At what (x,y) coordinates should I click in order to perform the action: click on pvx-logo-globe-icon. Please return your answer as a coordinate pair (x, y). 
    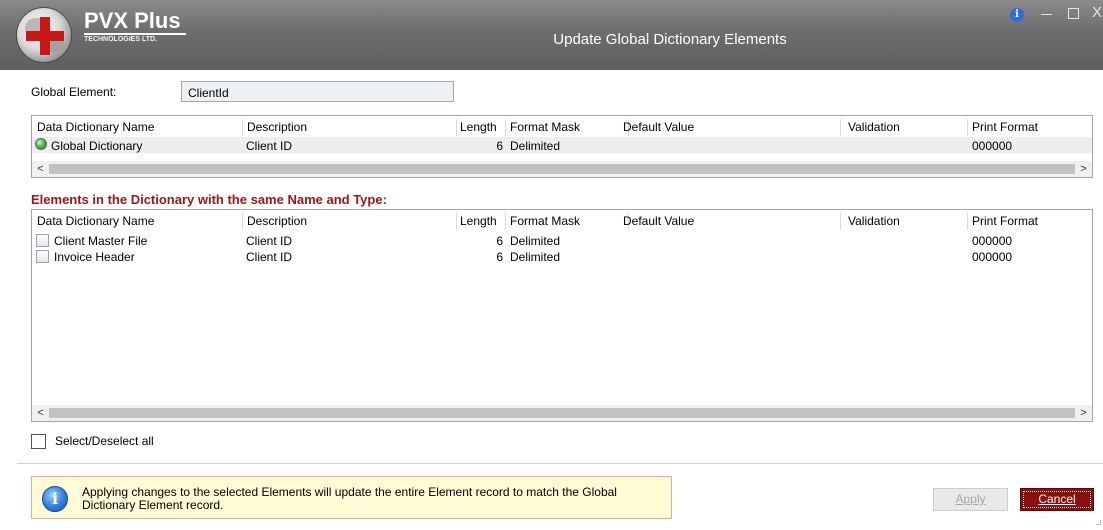
    Looking at the image, I should click on (44, 35).